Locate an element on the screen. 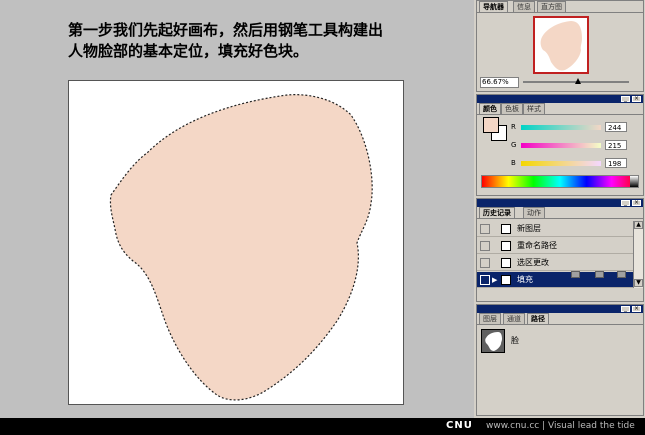  instruction-line-1: 第一步我们先起好画布，然后用钢笔工具构建出 is located at coordinates (226, 30).